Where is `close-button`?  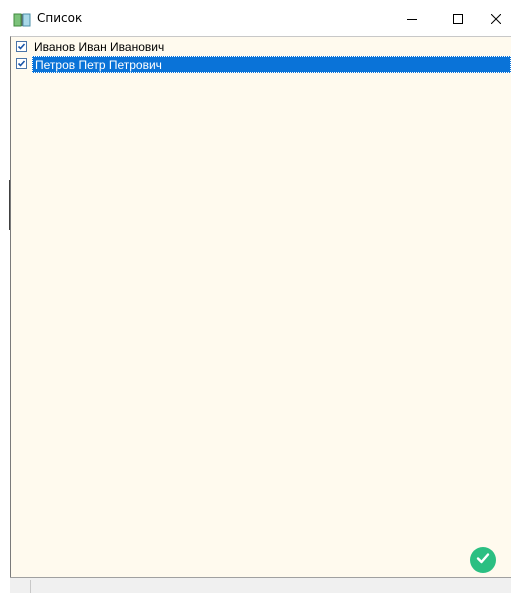 close-button is located at coordinates (496, 18).